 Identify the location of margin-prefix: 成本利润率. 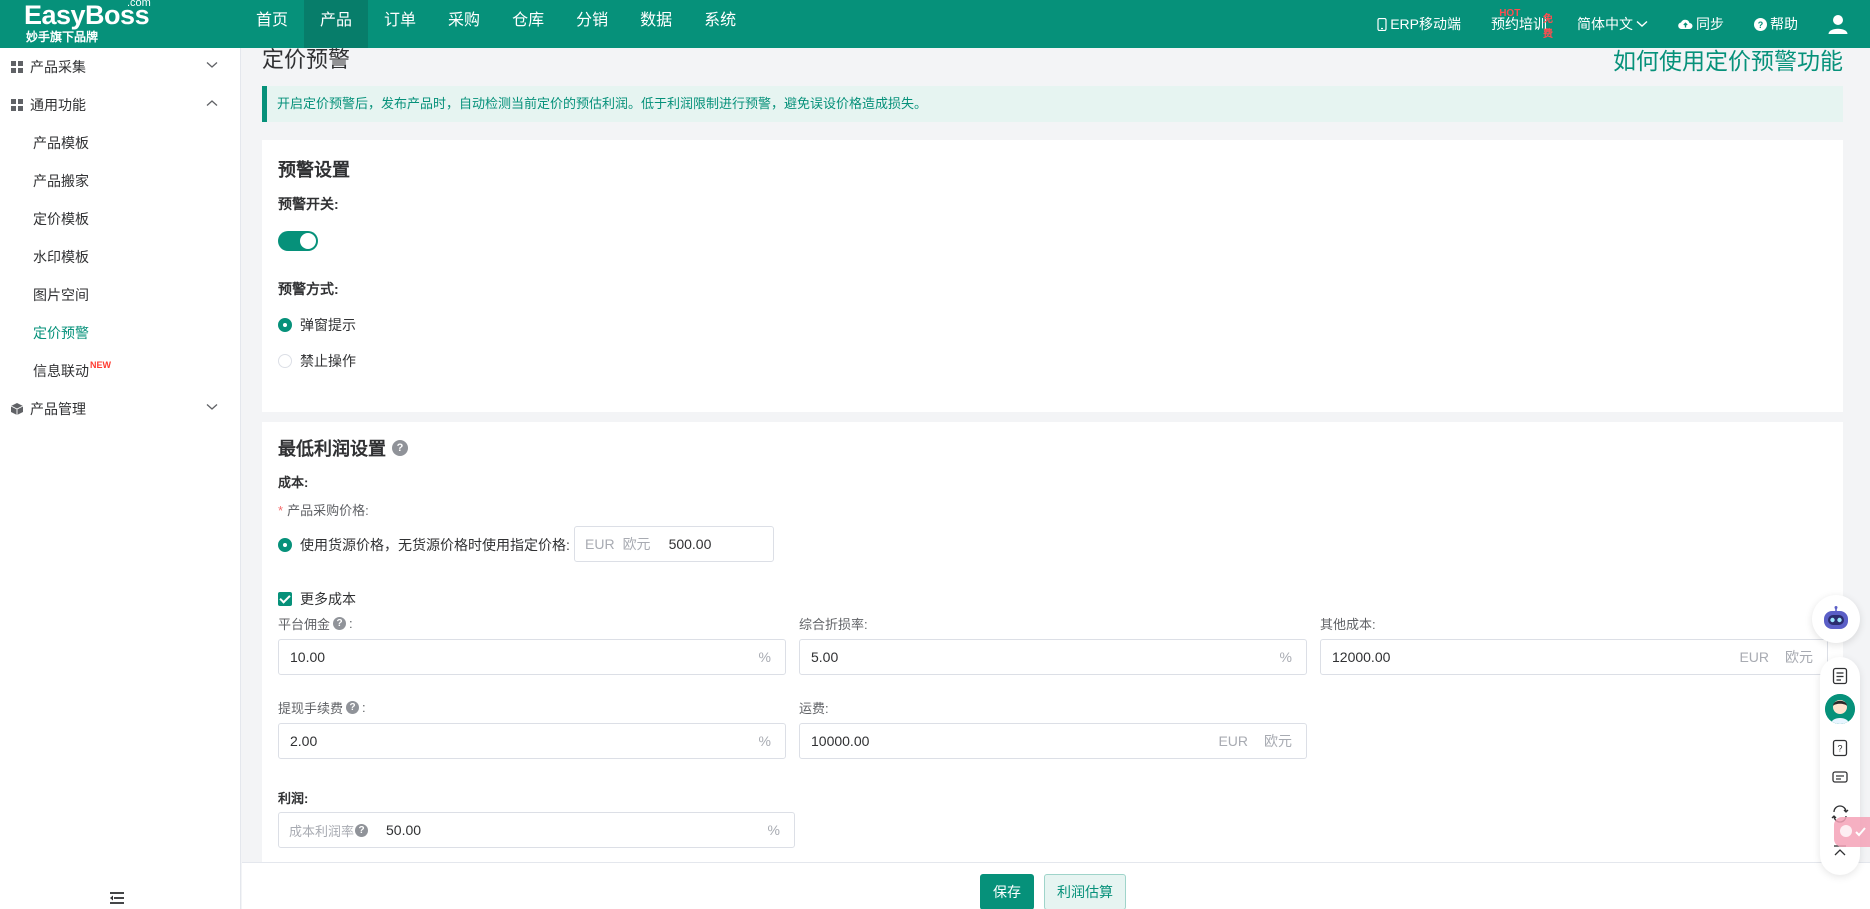
(322, 831).